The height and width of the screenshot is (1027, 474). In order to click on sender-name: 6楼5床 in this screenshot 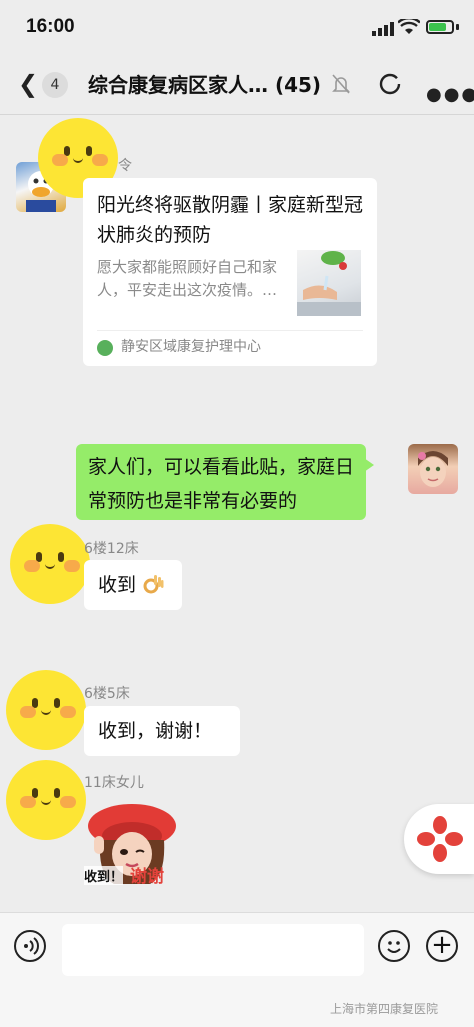, I will do `click(107, 694)`.